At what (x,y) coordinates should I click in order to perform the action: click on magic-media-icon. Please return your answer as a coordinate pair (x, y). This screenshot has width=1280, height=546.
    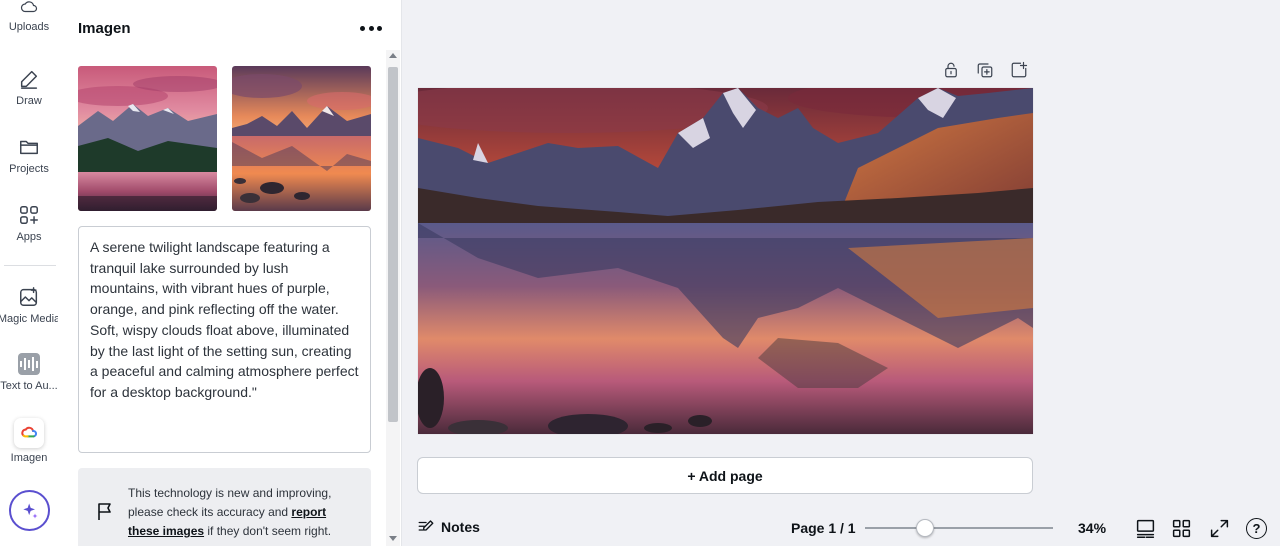
    Looking at the image, I should click on (29, 296).